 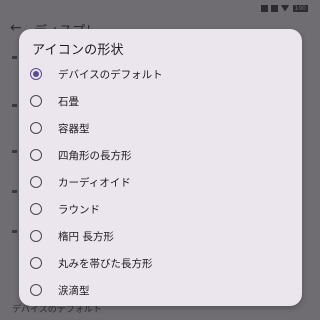 What do you see at coordinates (74, 290) in the screenshot?
I see `option-label: 涙滴型` at bounding box center [74, 290].